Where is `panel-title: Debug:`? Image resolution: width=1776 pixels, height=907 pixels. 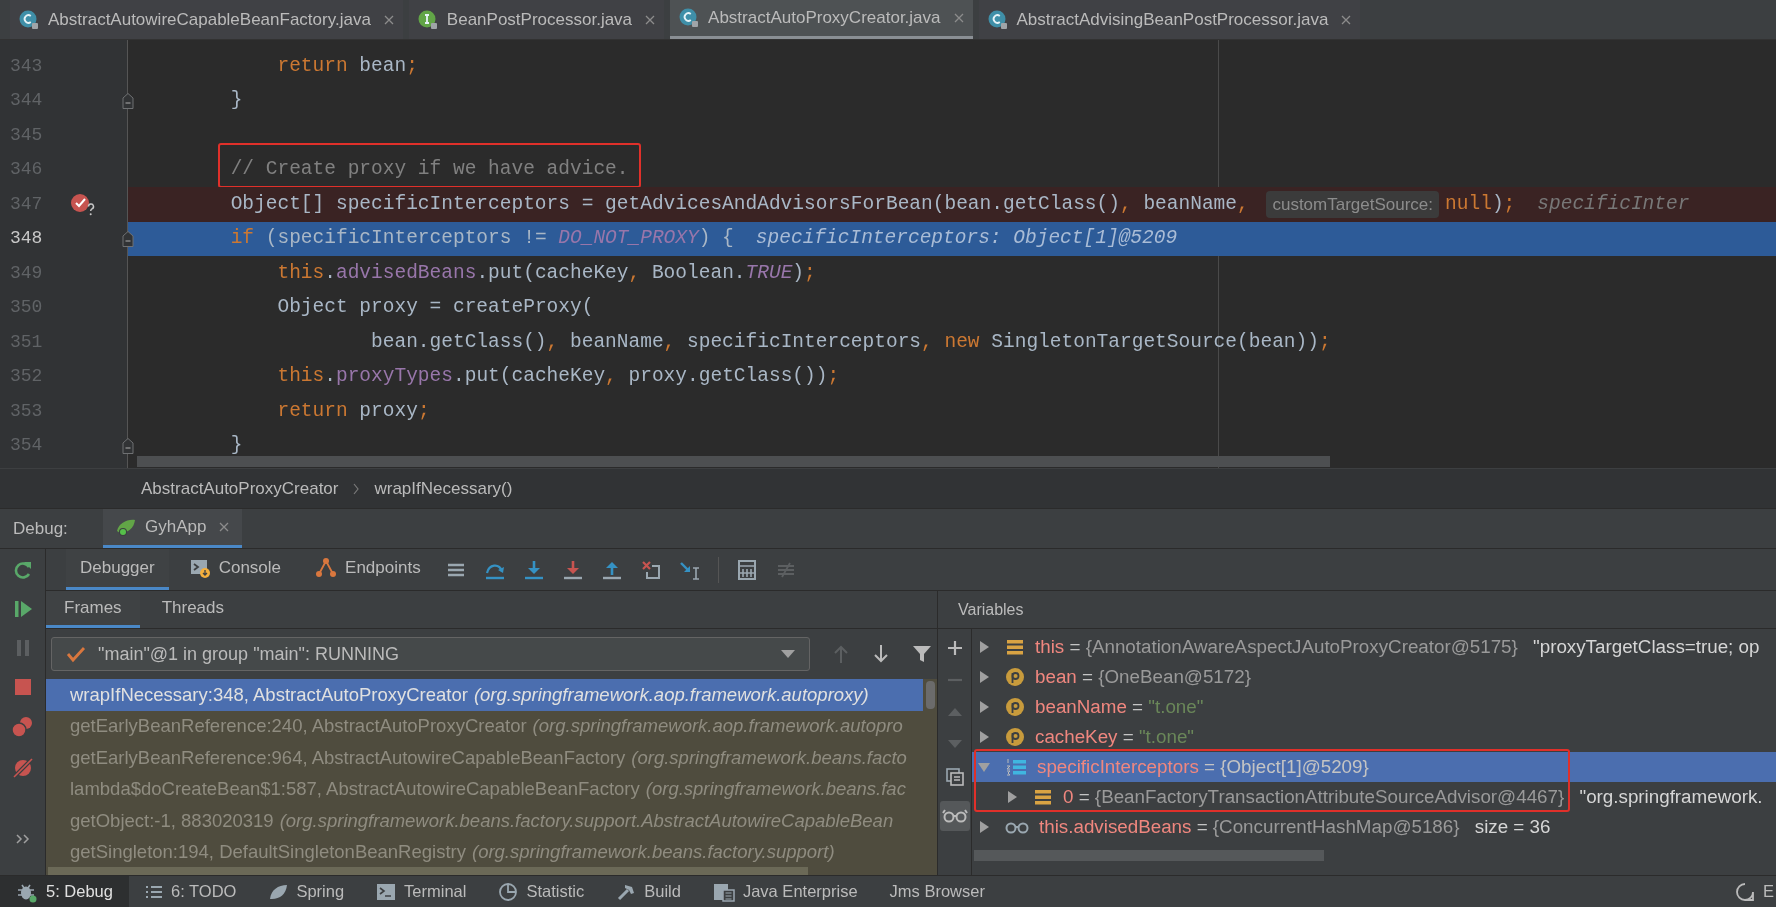 panel-title: Debug: is located at coordinates (41, 528).